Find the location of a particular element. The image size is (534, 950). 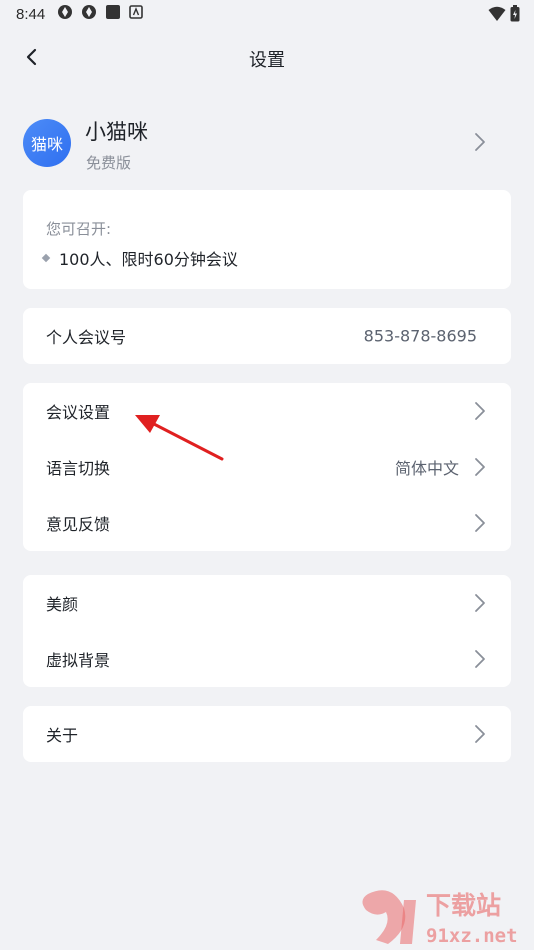

personal-meeting-row: 个人会议号 853-878-8695 is located at coordinates (267, 336).